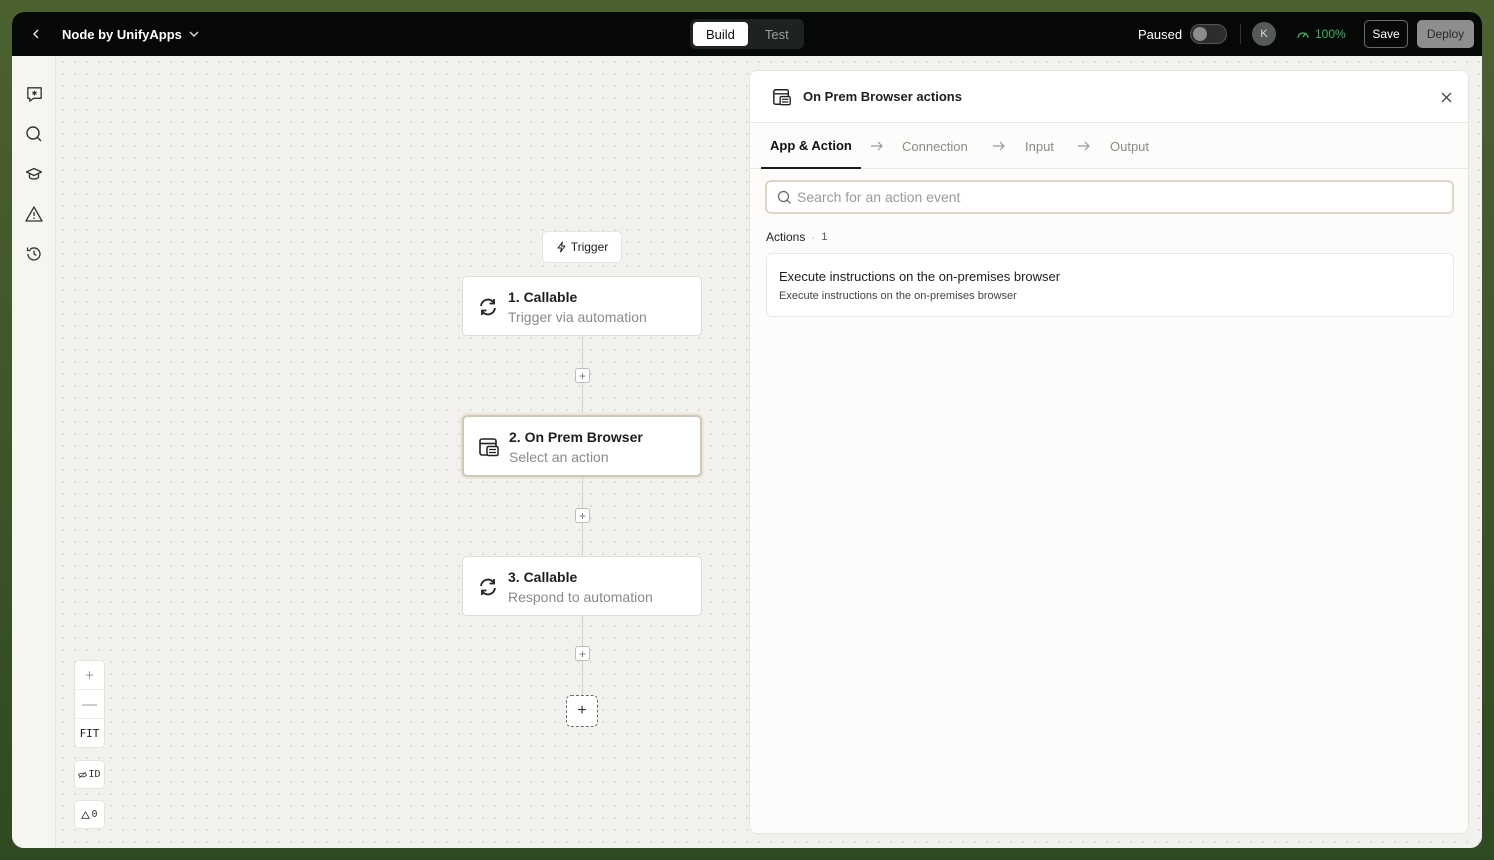  I want to click on node-subtitle: Trigger via automation, so click(577, 317).